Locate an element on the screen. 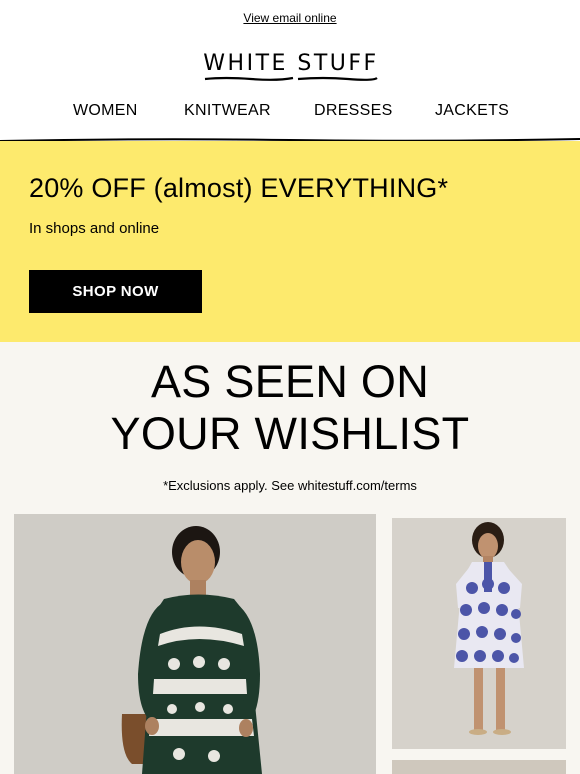 This screenshot has width=580, height=774. logo-underline-right is located at coordinates (337, 78).